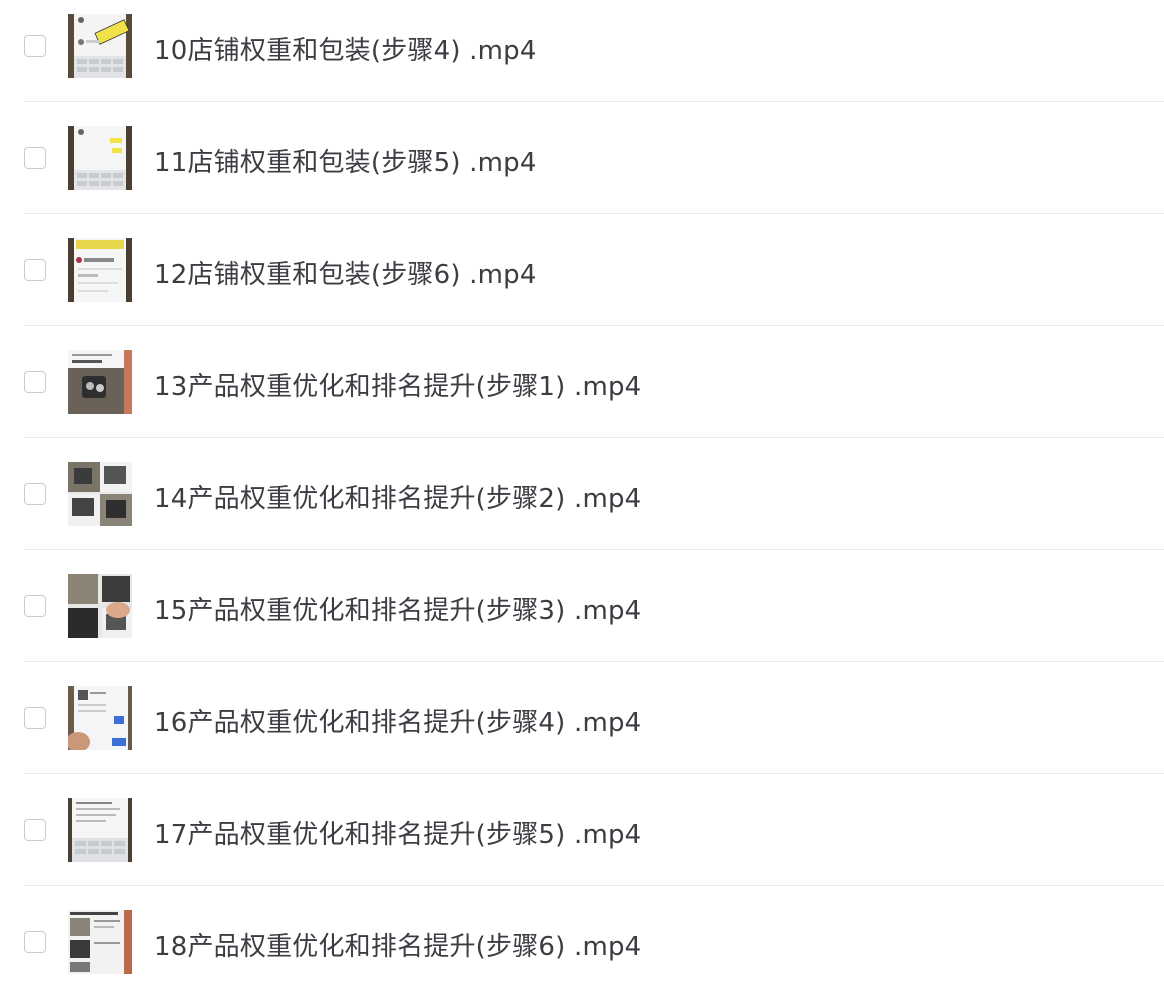  Describe the element at coordinates (582, 51) in the screenshot. I see `file-row: 10店铺权重和包装(步骤4) .mp4` at that location.